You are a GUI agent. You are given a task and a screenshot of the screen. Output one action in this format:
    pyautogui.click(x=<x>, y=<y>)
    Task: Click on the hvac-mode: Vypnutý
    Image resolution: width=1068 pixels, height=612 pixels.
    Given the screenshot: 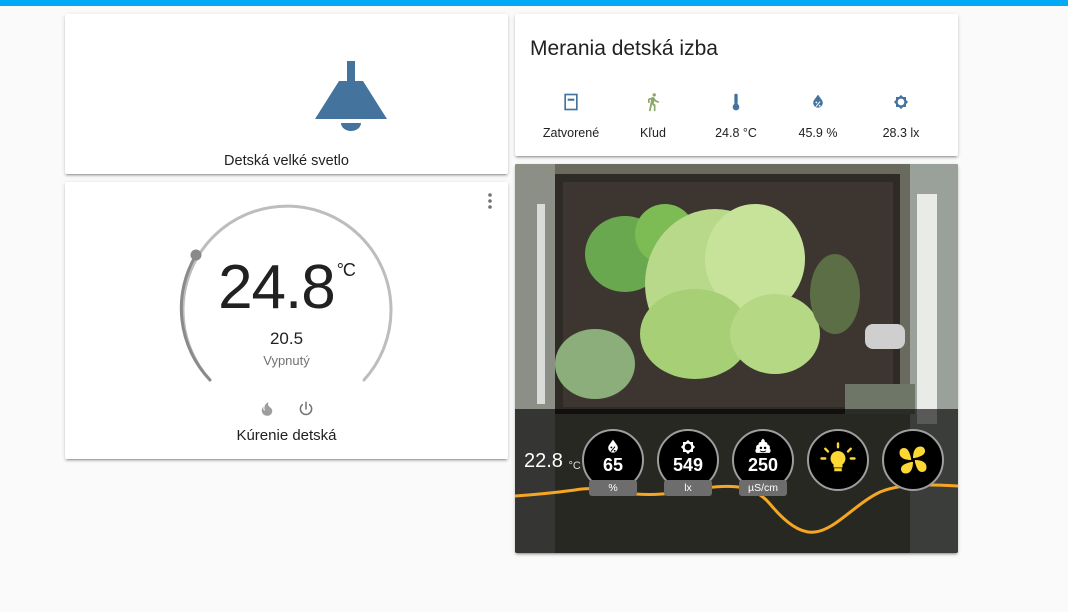 What is the action you would take?
    pyautogui.click(x=286, y=360)
    